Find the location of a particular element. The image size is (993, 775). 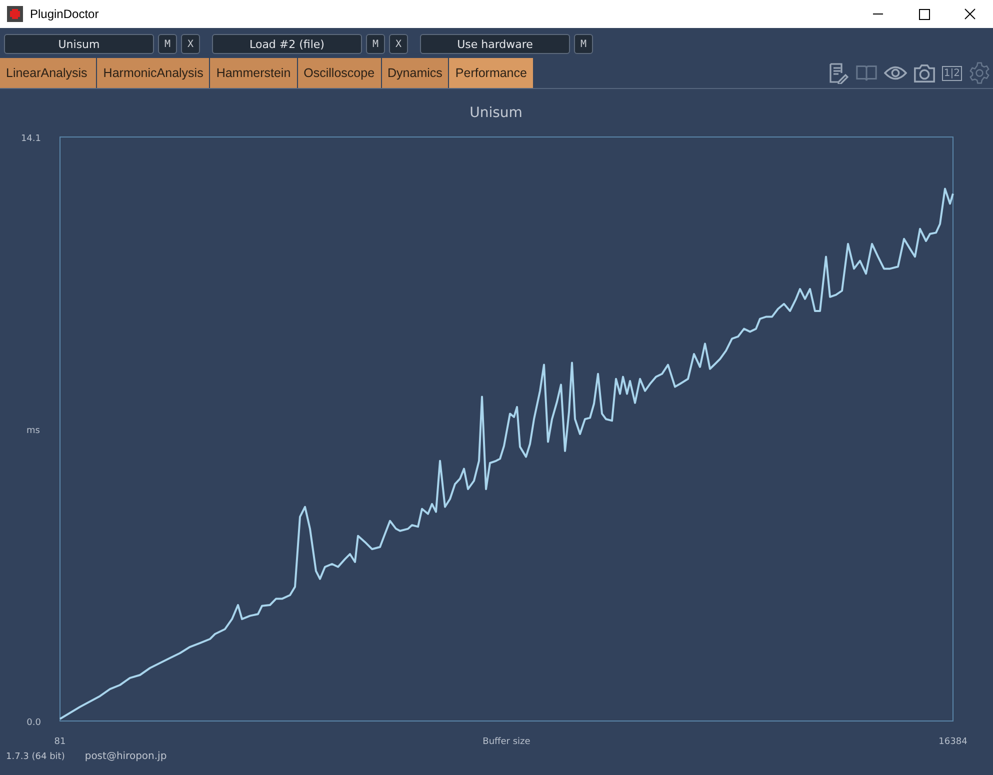

tab: Performance is located at coordinates (491, 73).